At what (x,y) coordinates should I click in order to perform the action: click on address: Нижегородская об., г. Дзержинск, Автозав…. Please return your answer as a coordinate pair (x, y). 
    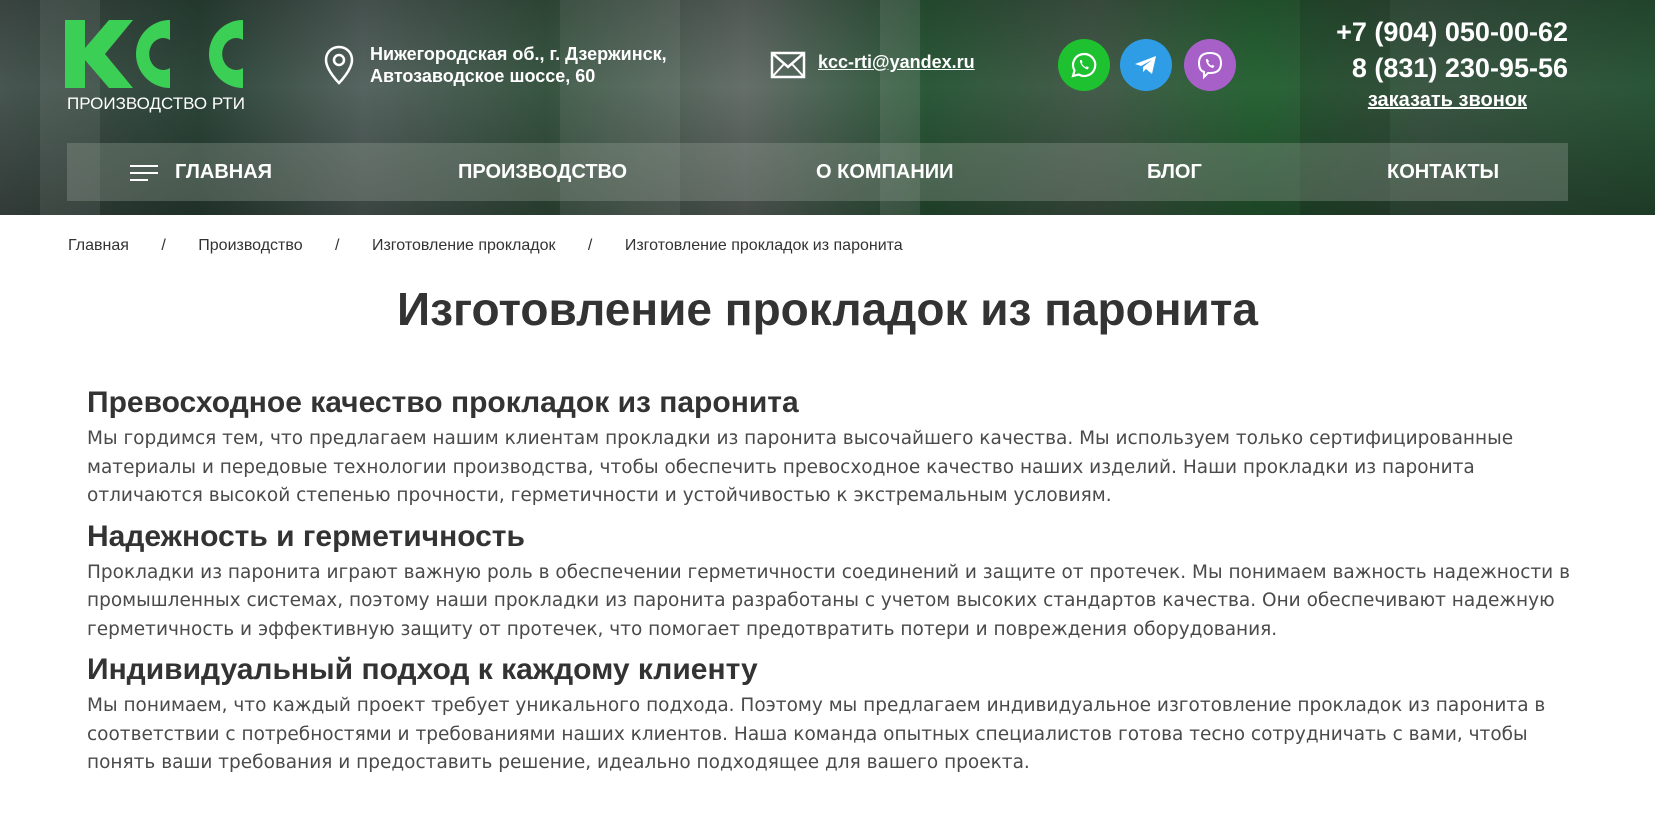
    Looking at the image, I should click on (518, 65).